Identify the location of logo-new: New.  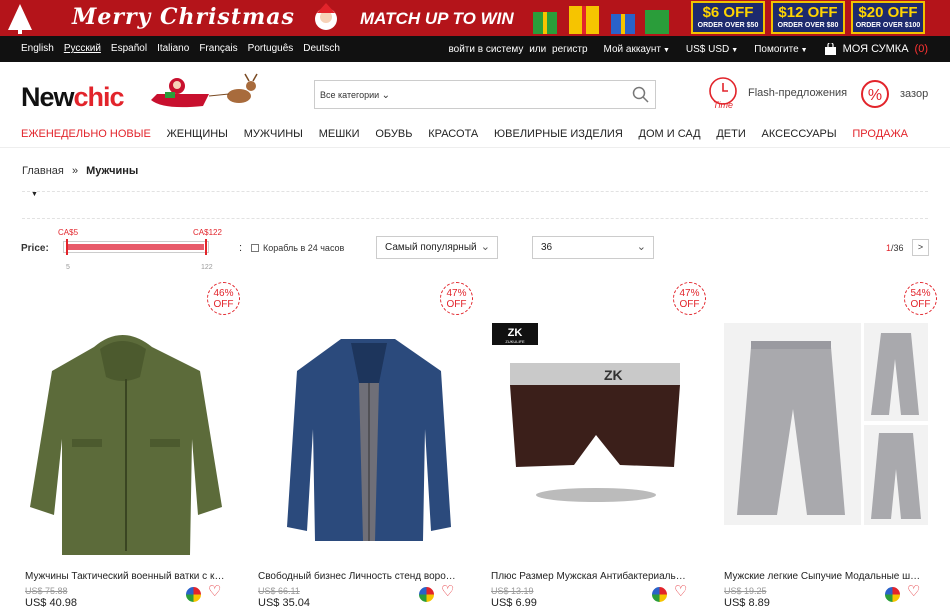
(48, 97).